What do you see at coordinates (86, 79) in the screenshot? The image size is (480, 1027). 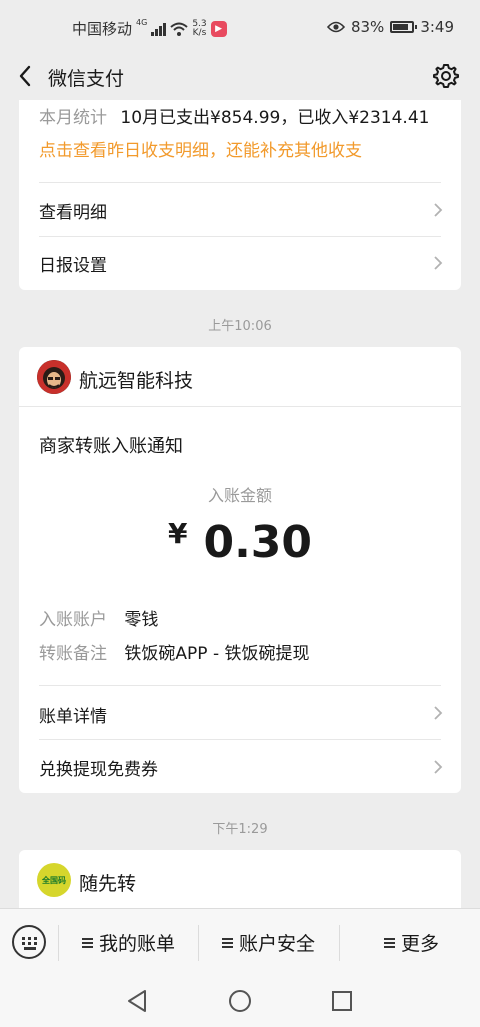 I see `page-title: 微信支付` at bounding box center [86, 79].